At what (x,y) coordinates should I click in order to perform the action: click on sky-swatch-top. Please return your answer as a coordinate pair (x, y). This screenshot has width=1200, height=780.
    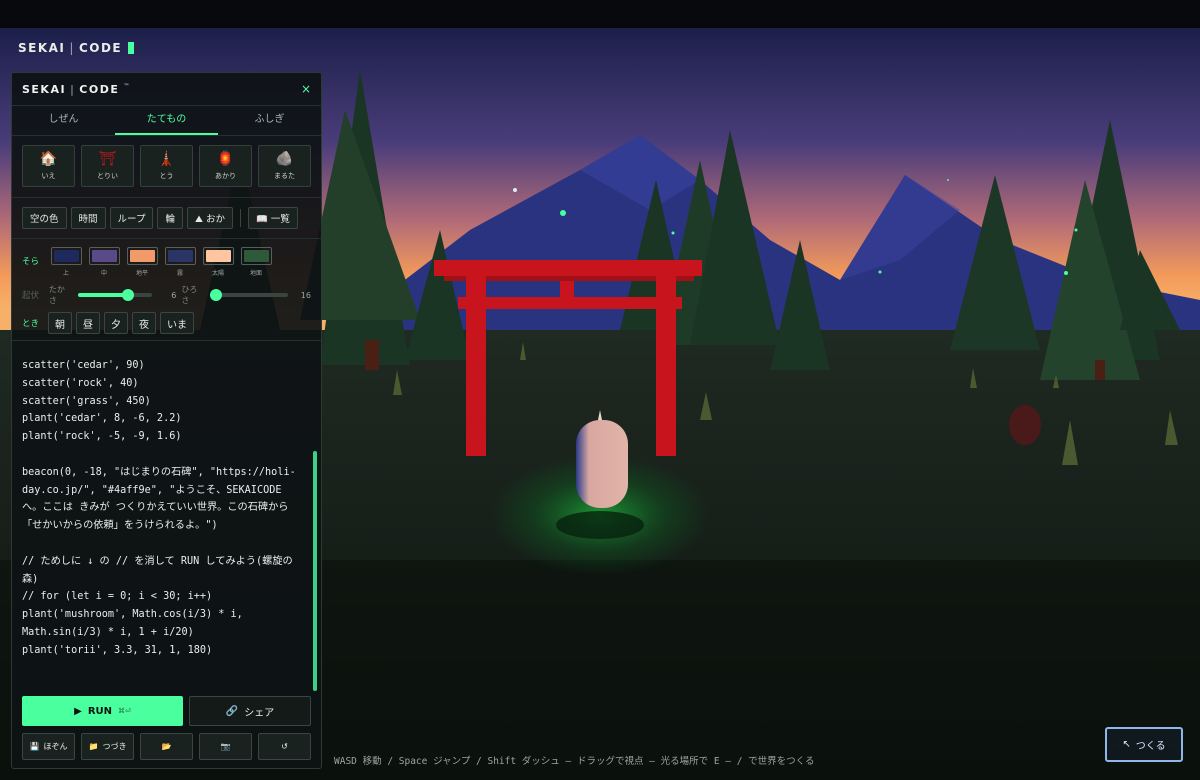
    Looking at the image, I should click on (66, 256).